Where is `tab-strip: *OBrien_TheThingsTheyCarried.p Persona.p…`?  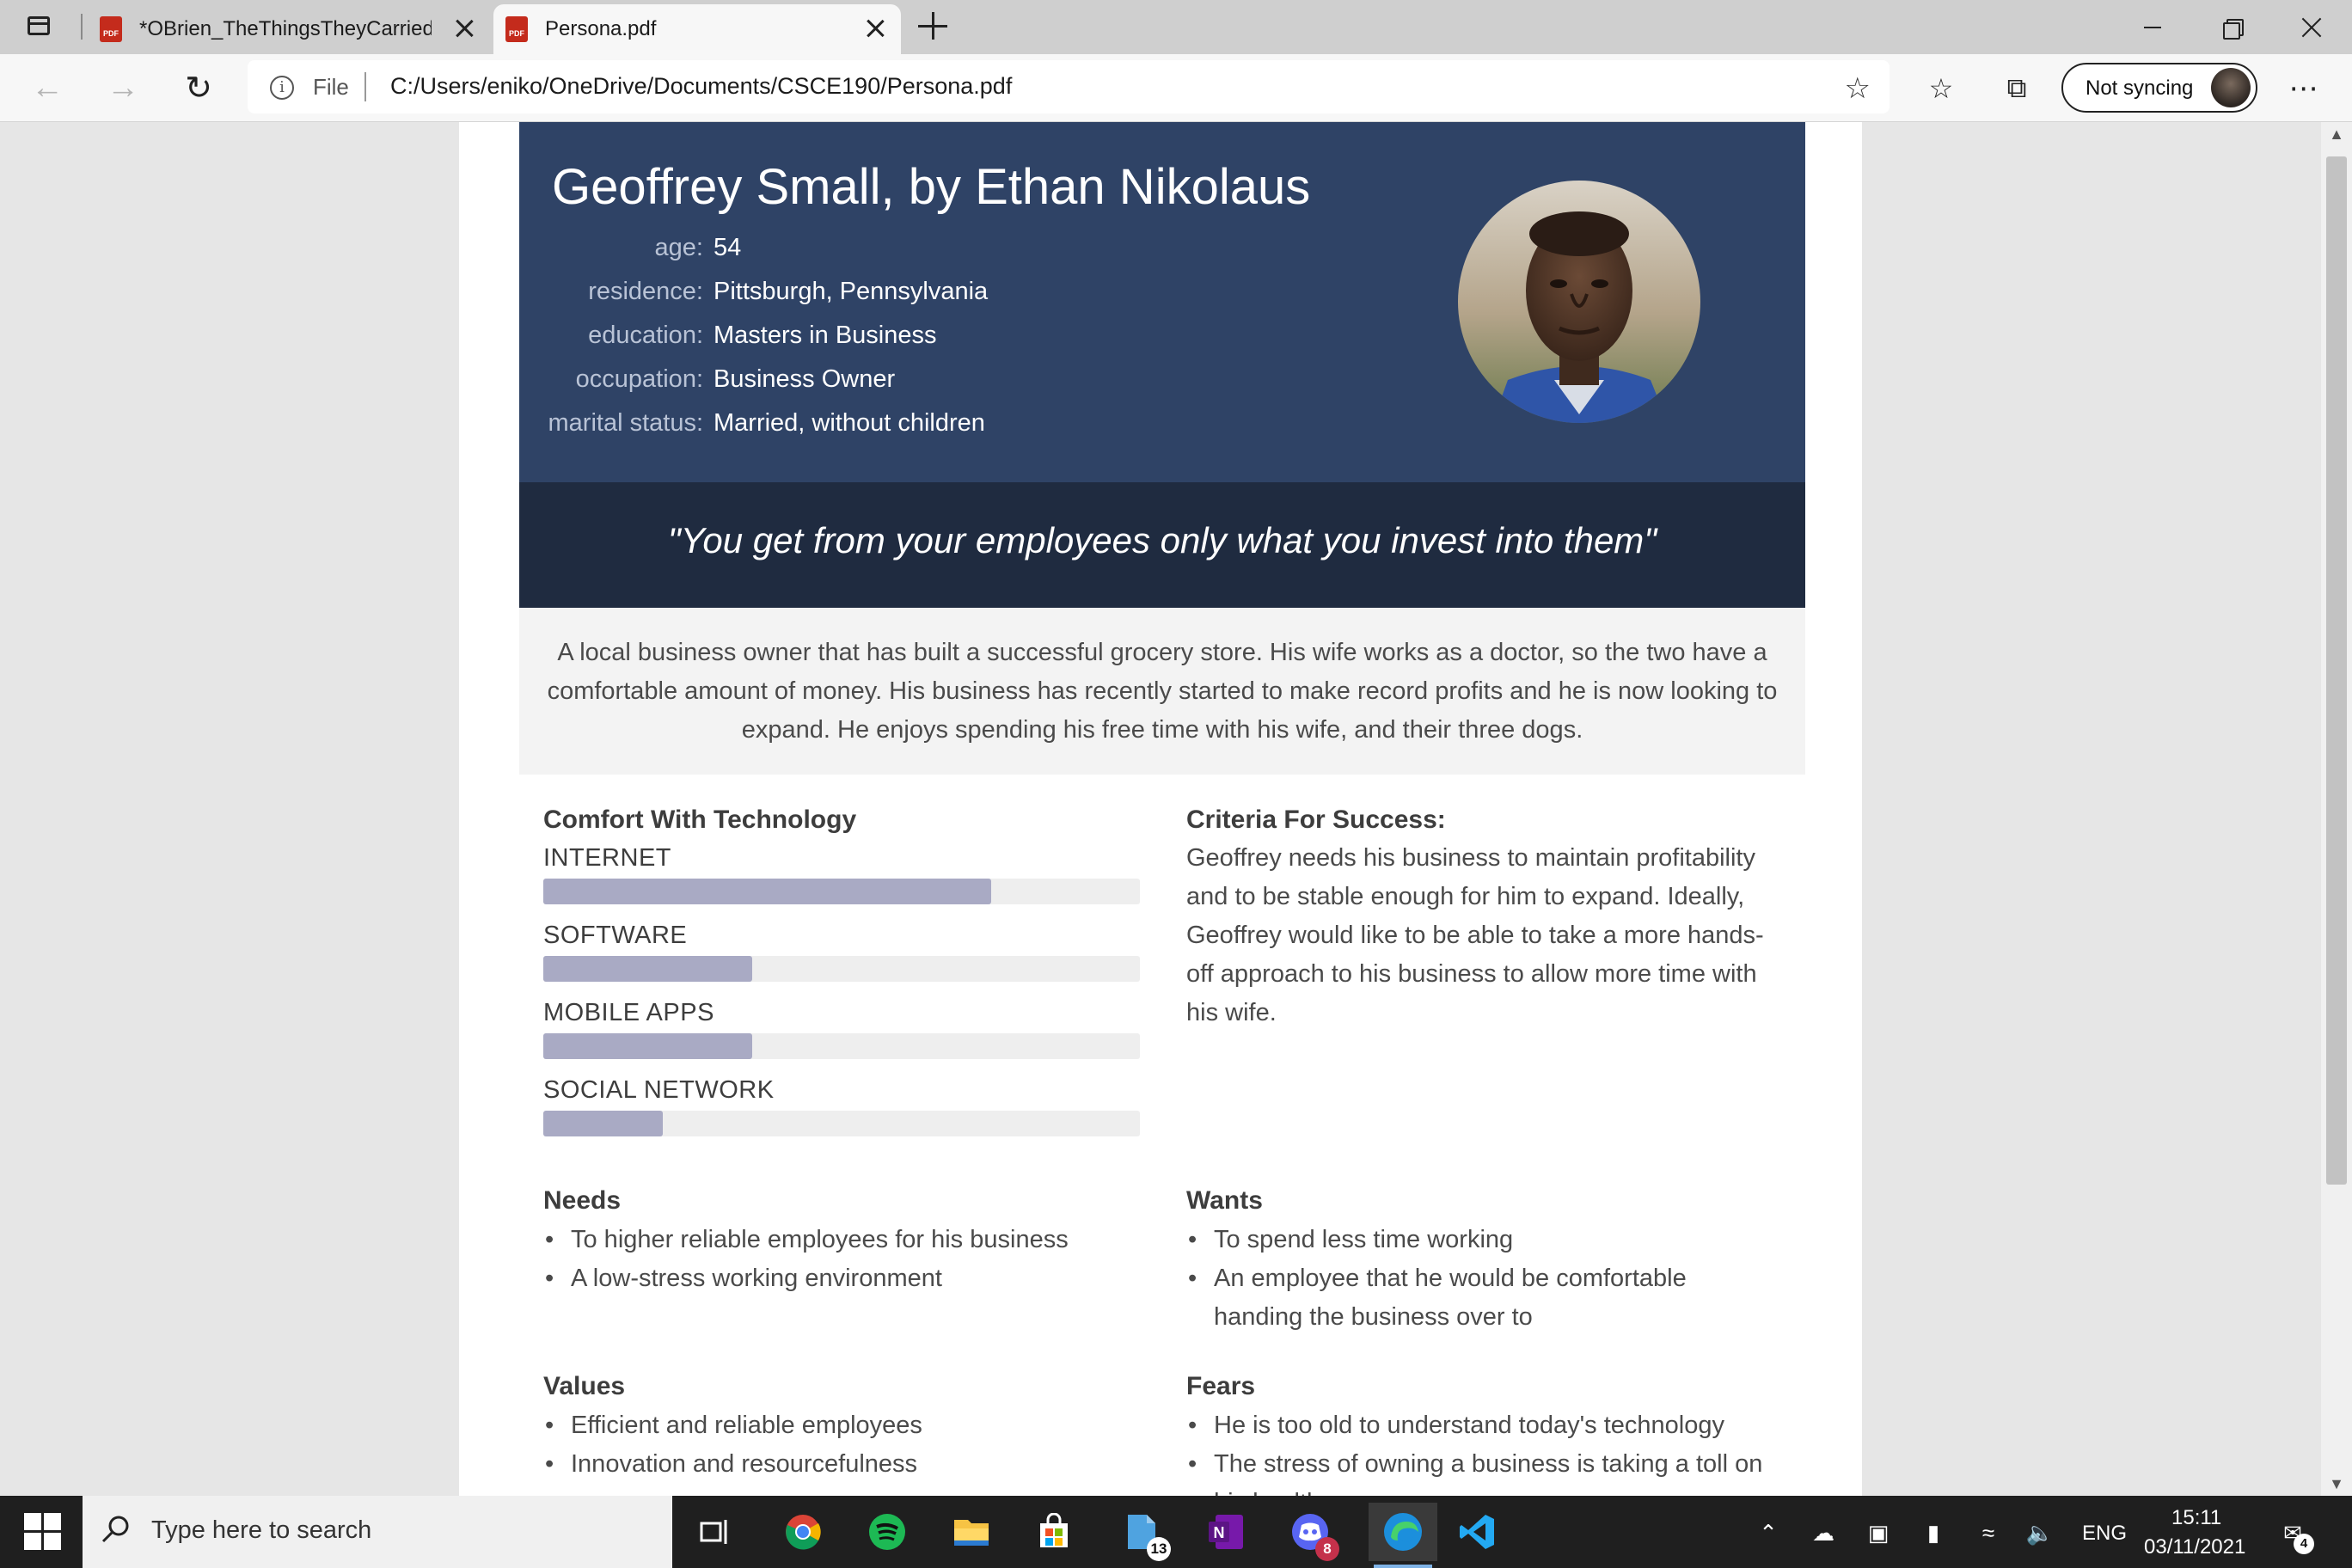 tab-strip: *OBrien_TheThingsTheyCarried.p Persona.p… is located at coordinates (1176, 27).